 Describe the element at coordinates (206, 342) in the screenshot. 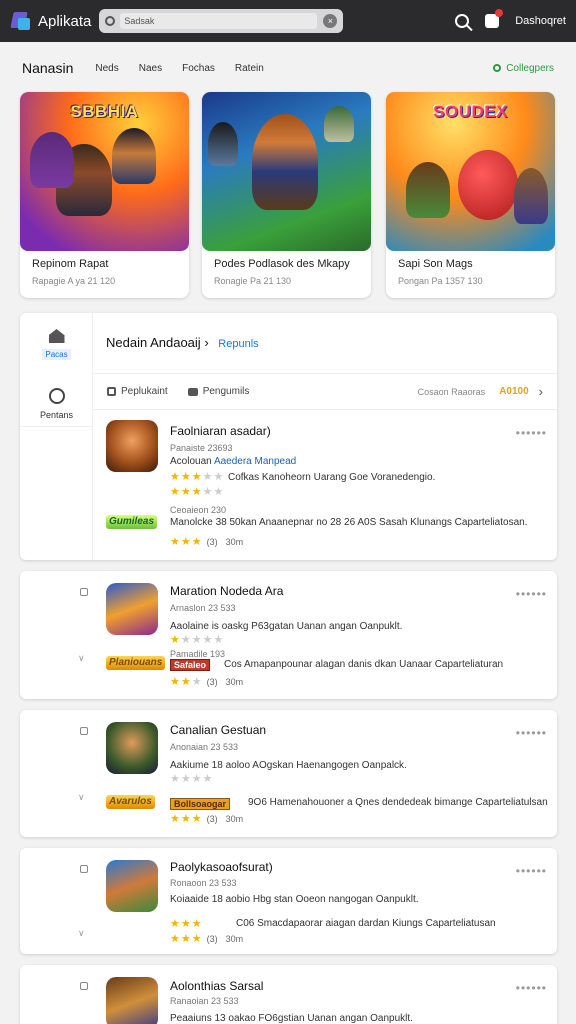

I see `breadcrumb-sep: ›` at that location.